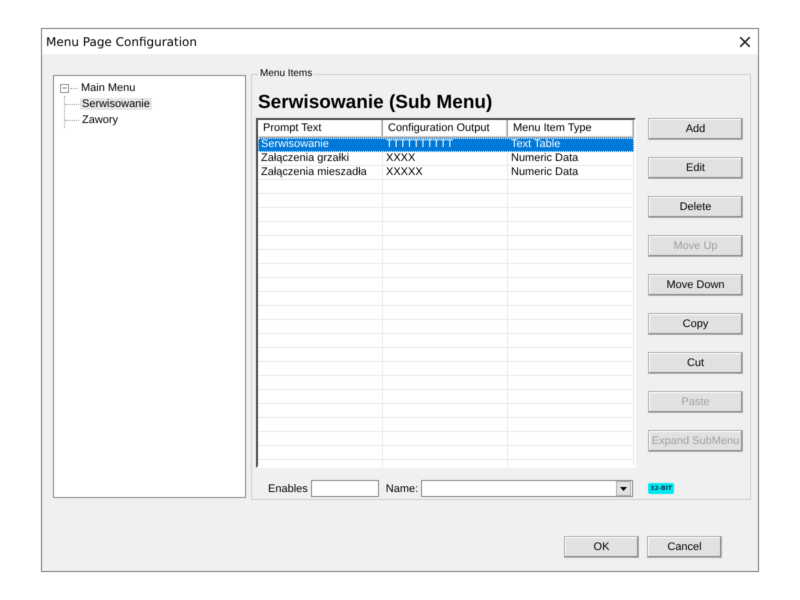 The width and height of the screenshot is (800, 600). Describe the element at coordinates (695, 129) in the screenshot. I see `action-button: Add` at that location.